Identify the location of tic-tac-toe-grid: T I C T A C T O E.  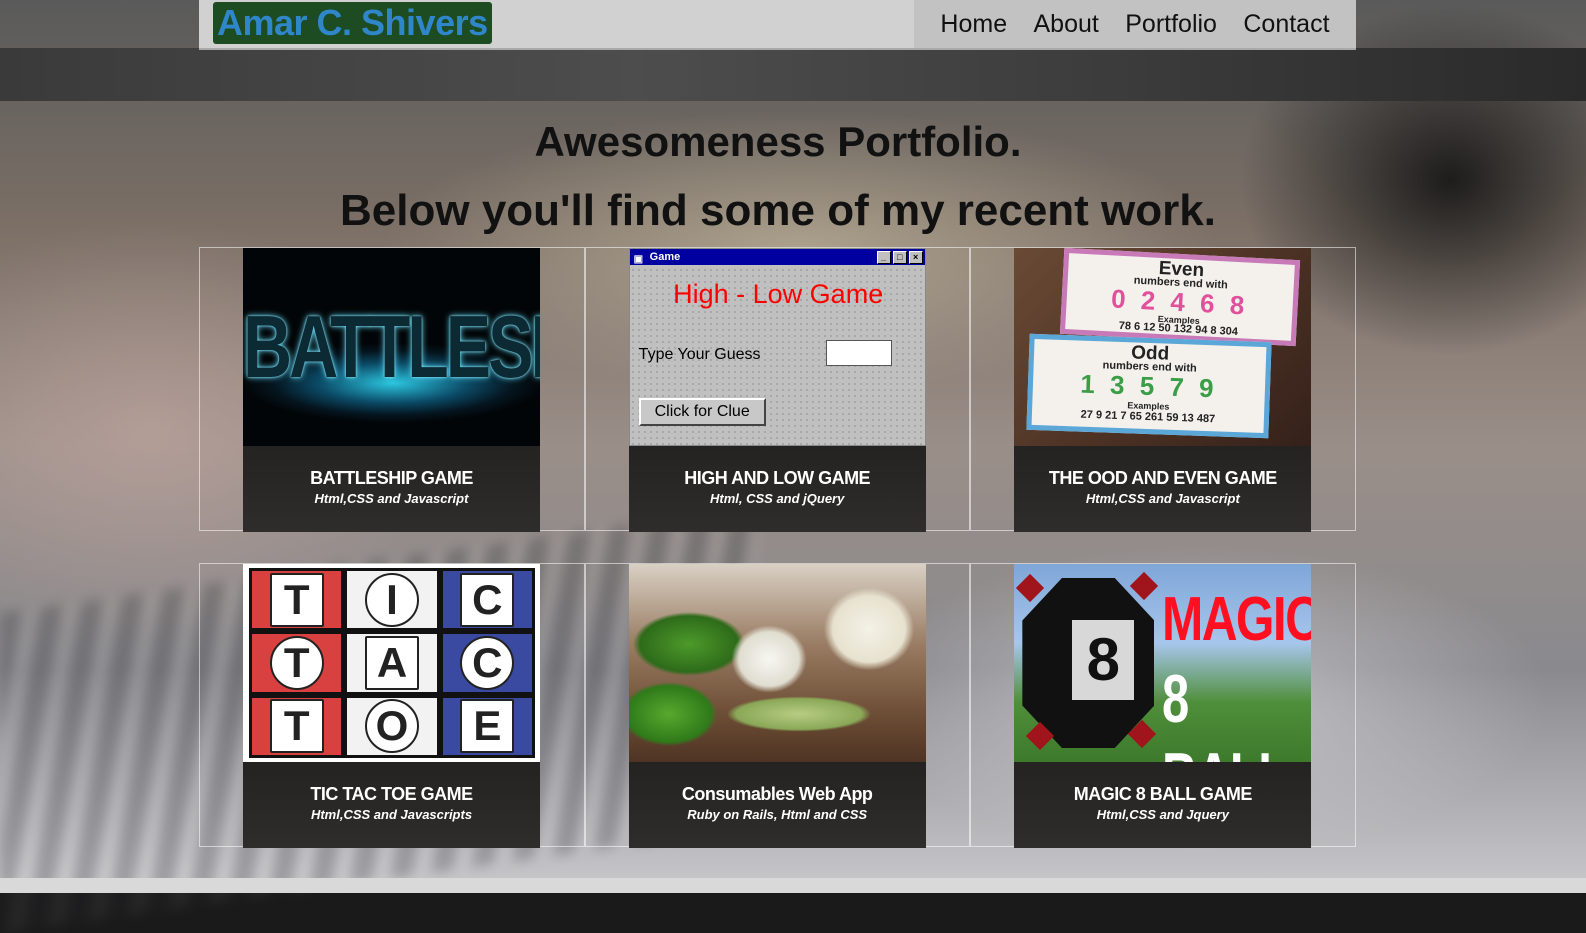
(392, 663).